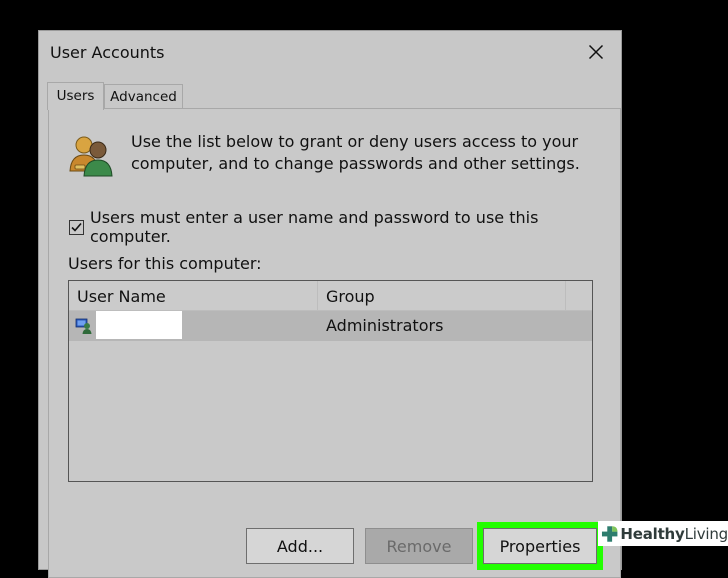 The height and width of the screenshot is (578, 728). What do you see at coordinates (165, 263) in the screenshot?
I see `users-list-label: Users for this computer:` at bounding box center [165, 263].